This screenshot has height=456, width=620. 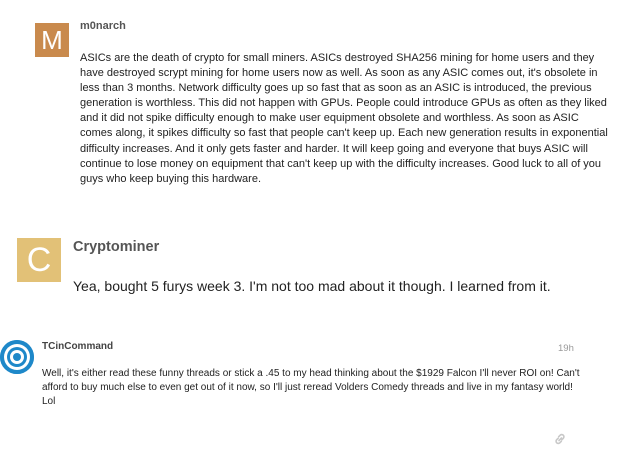 I want to click on avatar, so click(x=17, y=357).